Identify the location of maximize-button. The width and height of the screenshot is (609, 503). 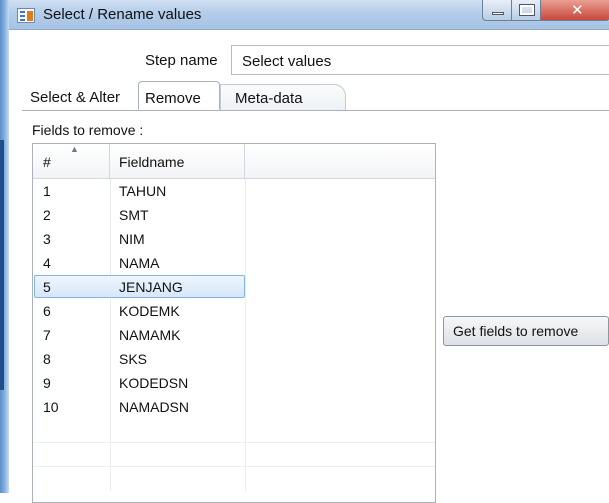
(526, 10).